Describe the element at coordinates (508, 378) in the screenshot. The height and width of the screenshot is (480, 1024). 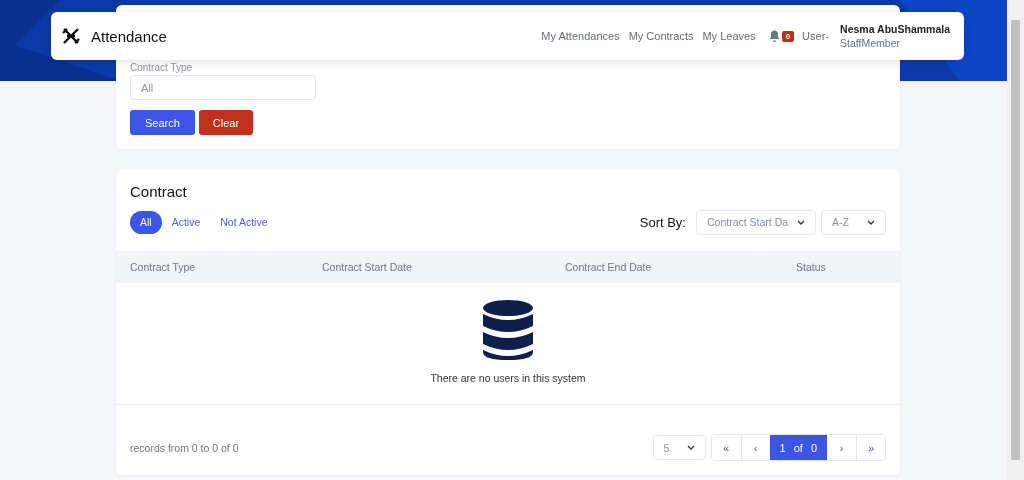
I see `empty-message: There are no users in this system` at that location.